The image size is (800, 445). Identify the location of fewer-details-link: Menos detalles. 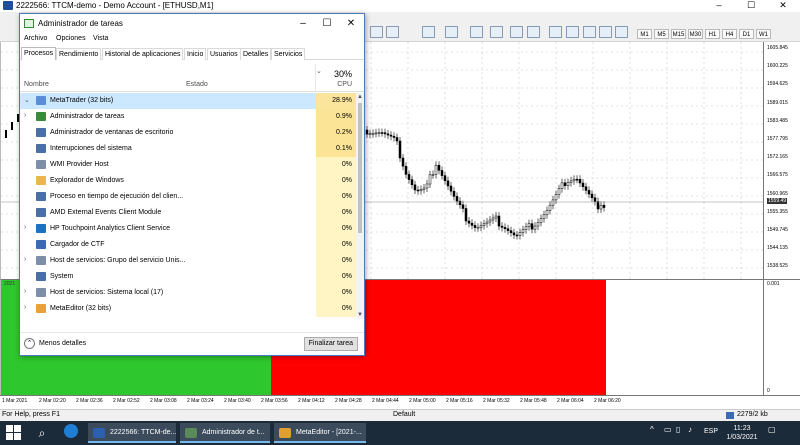
(62, 343).